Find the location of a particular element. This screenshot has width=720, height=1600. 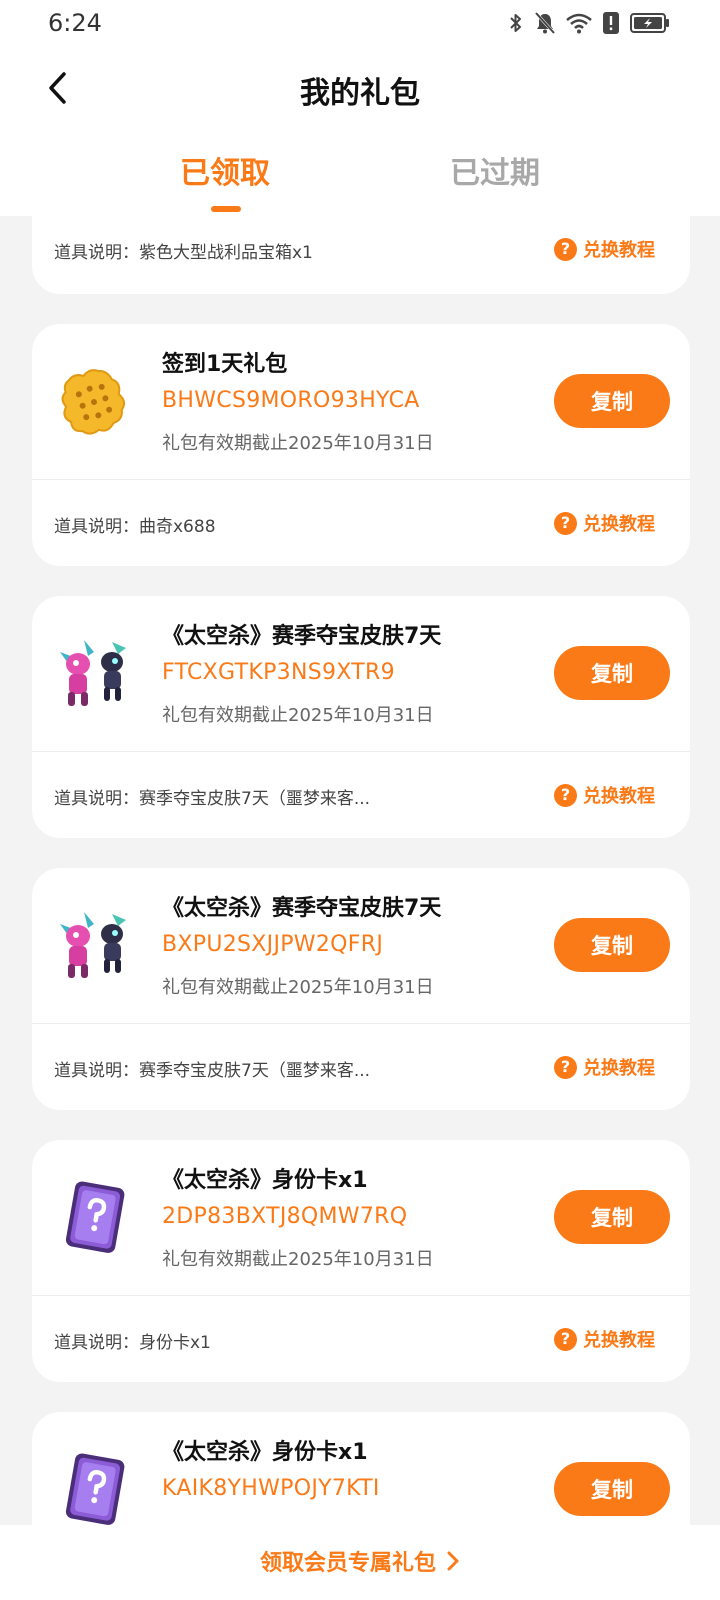

gift-code: 2DP83BXTJ8QMW7RQ is located at coordinates (285, 1216).